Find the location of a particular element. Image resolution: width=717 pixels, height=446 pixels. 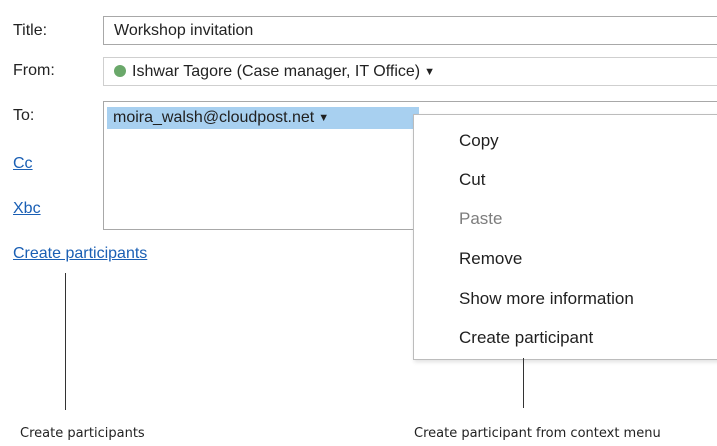

status-dot-icon is located at coordinates (120, 71).